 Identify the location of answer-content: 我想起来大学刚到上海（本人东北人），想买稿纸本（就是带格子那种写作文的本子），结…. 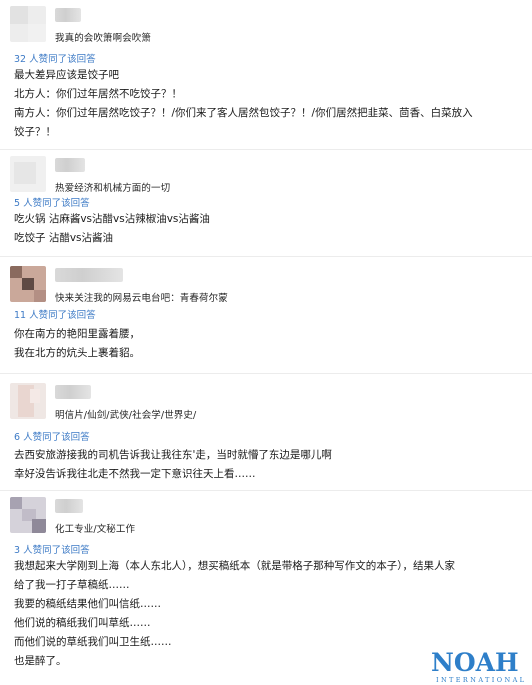
(234, 614).